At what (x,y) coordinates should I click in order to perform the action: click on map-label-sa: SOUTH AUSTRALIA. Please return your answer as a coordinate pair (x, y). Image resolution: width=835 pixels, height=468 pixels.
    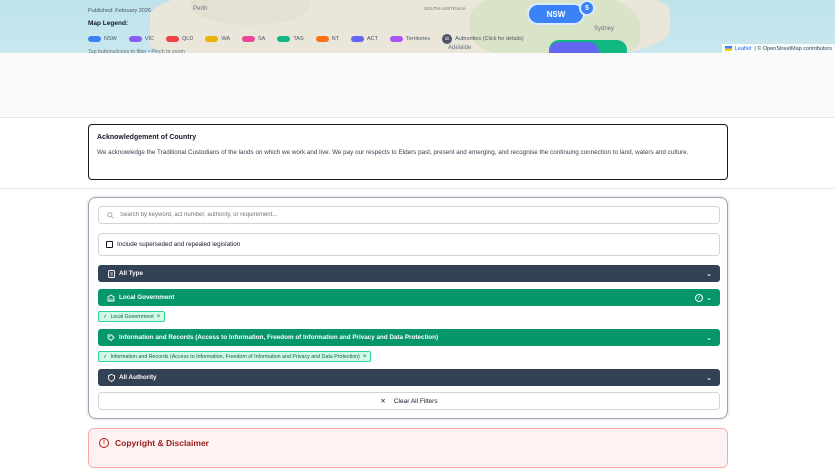
    Looking at the image, I should click on (445, 8).